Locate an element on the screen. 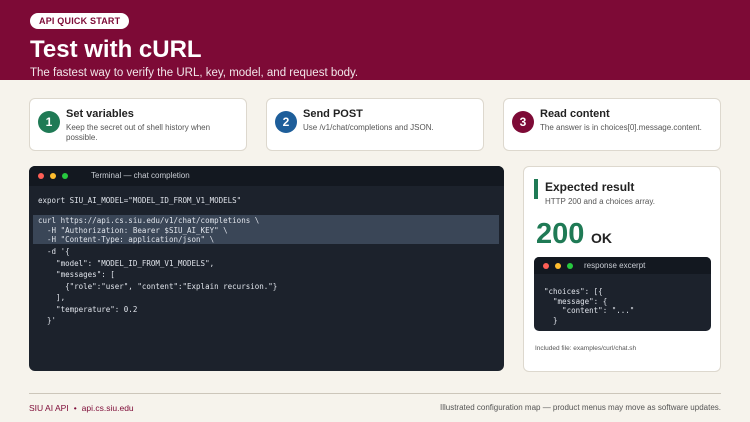 This screenshot has width=750, height=422. status-code: 200 is located at coordinates (560, 234).